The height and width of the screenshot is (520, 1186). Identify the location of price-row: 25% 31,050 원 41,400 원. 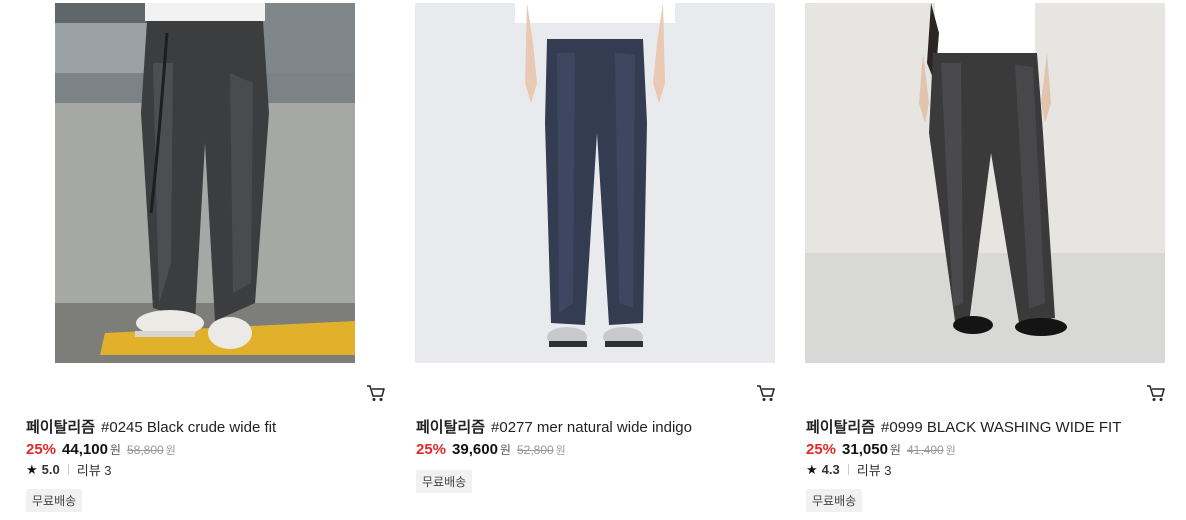
(881, 449).